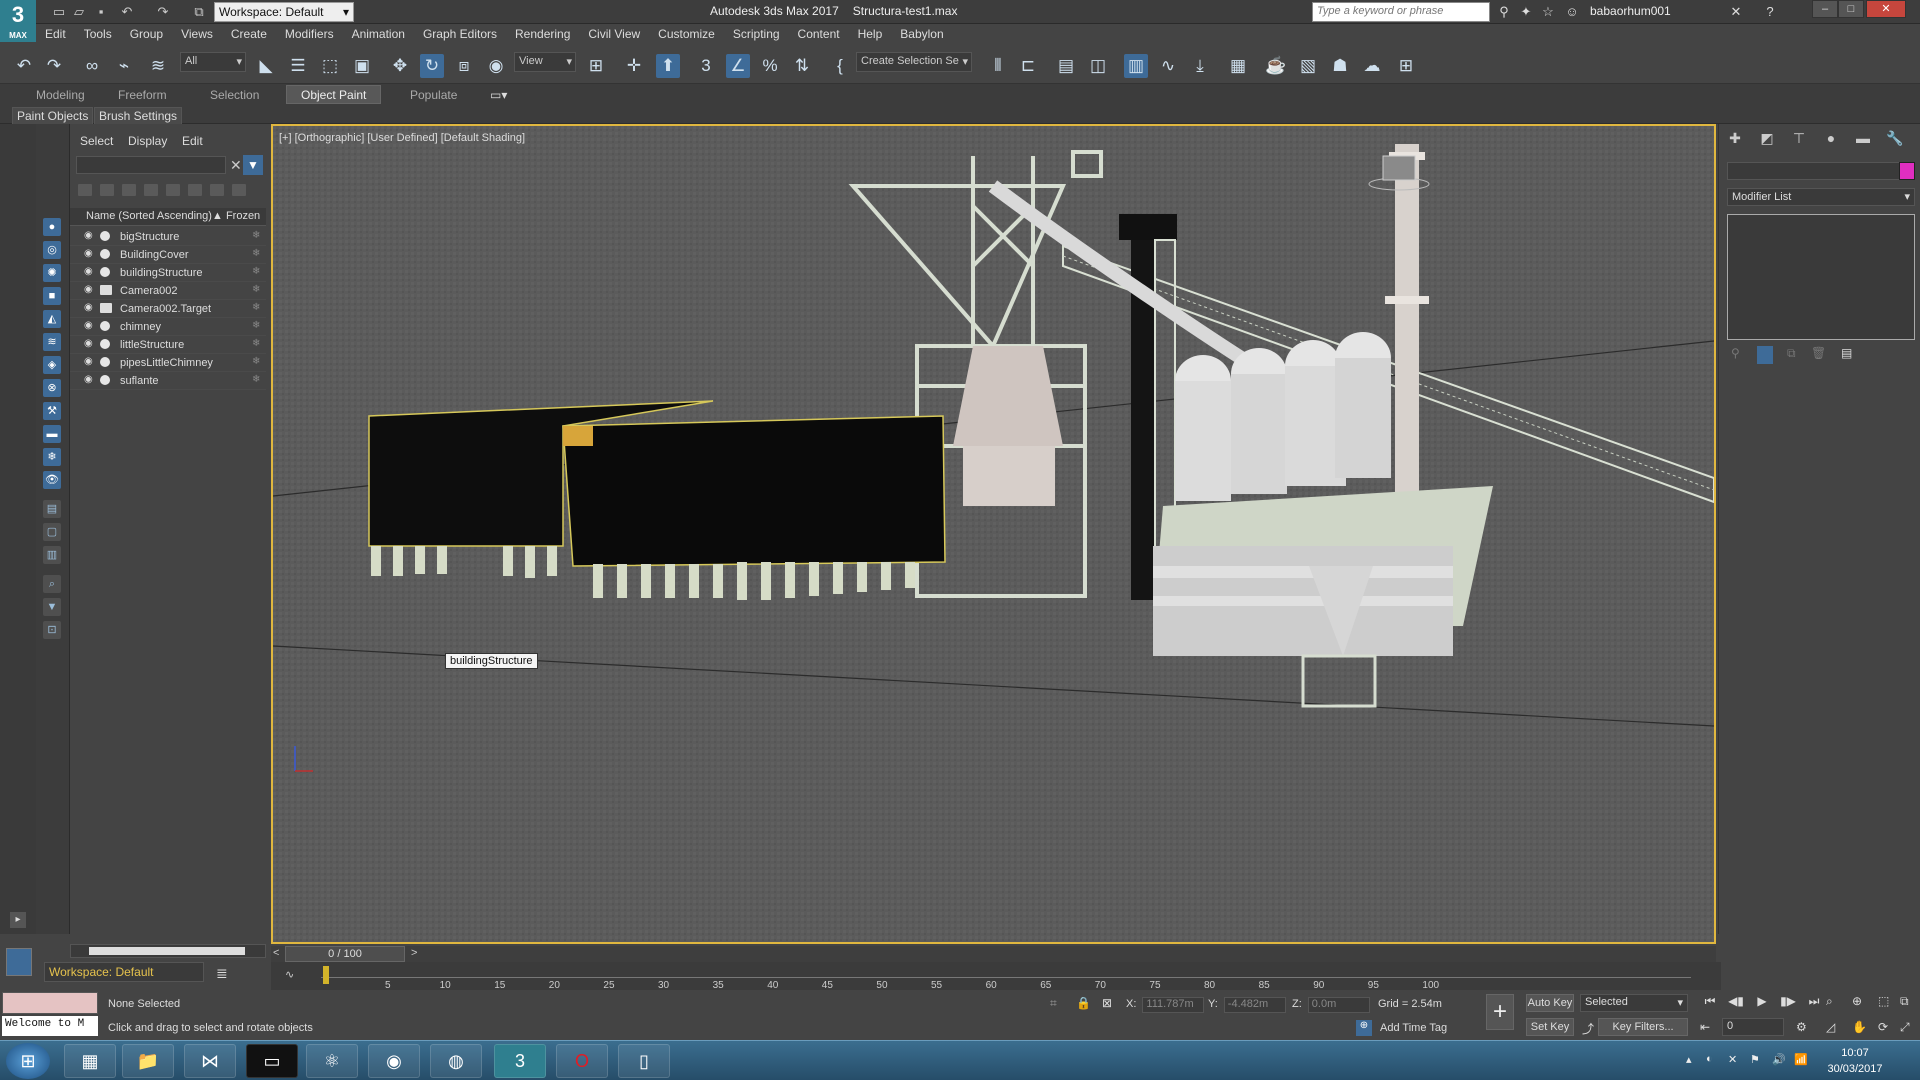 The width and height of the screenshot is (1920, 1080). What do you see at coordinates (50, 1026) in the screenshot?
I see `welcome-listener-line: Welcome to M` at bounding box center [50, 1026].